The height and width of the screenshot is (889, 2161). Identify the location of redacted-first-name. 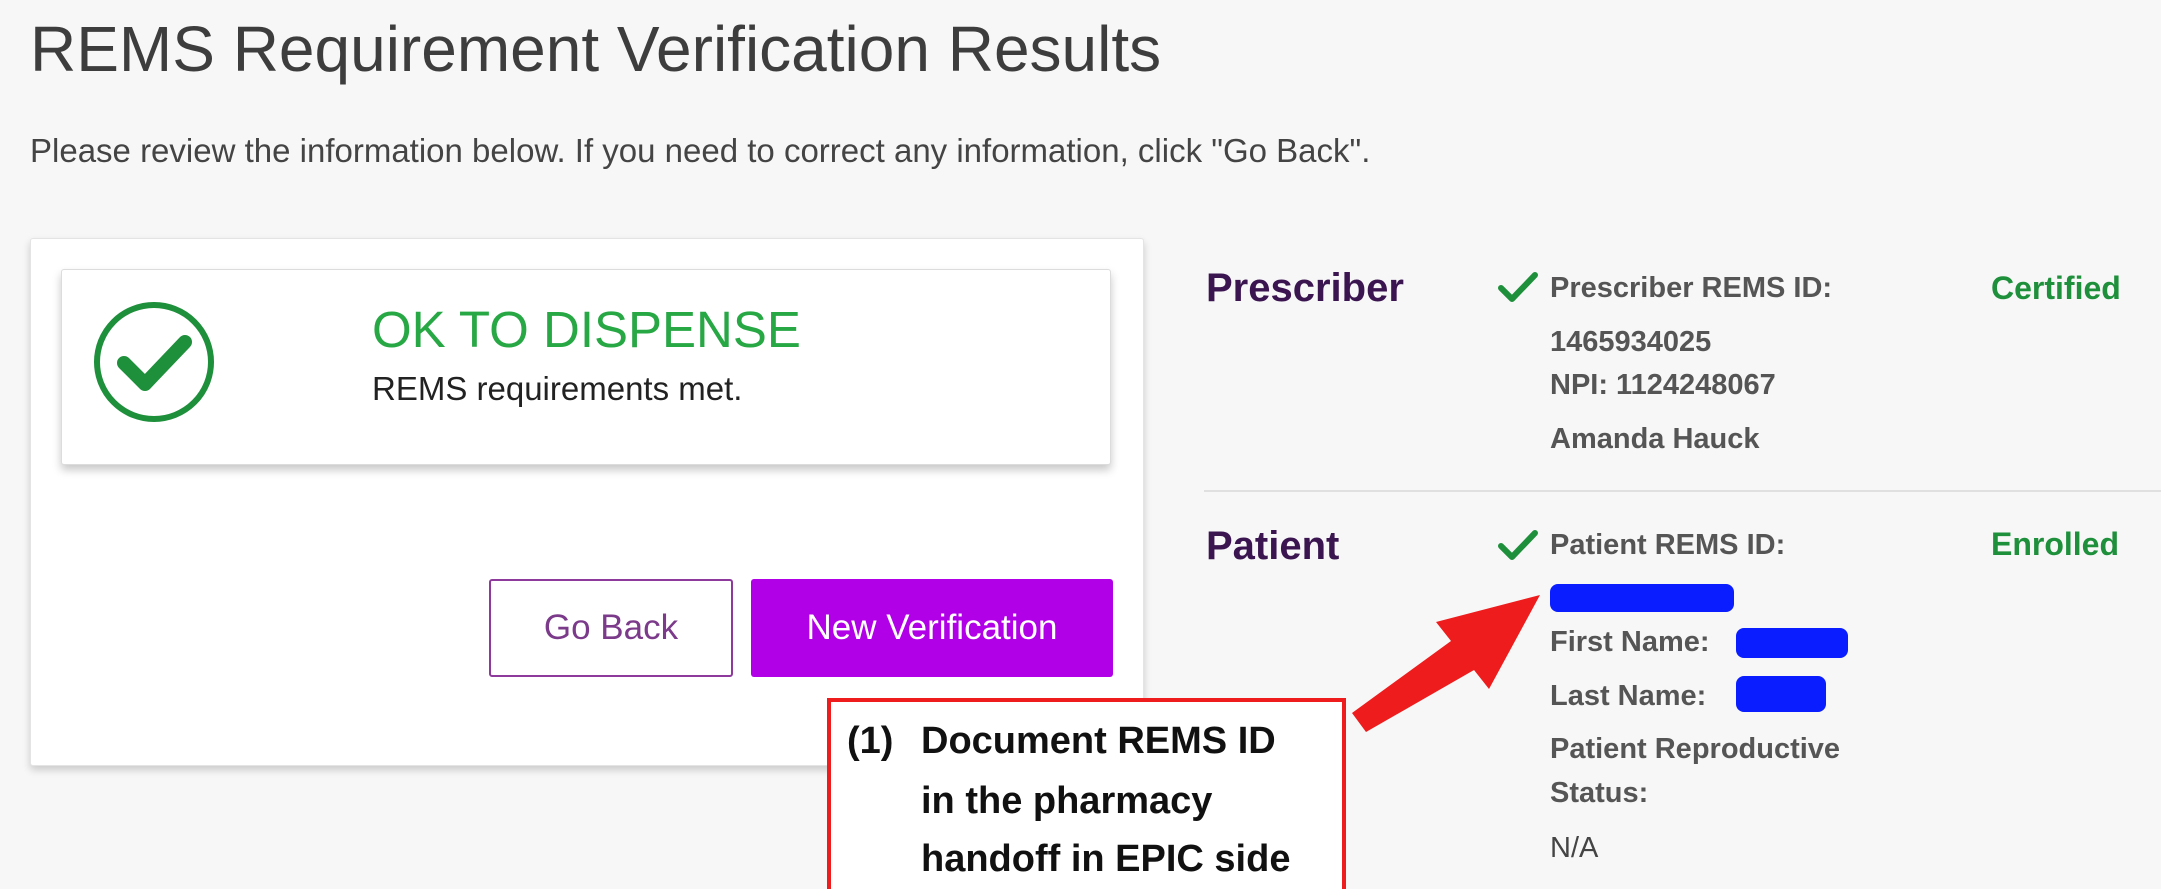
(1792, 643).